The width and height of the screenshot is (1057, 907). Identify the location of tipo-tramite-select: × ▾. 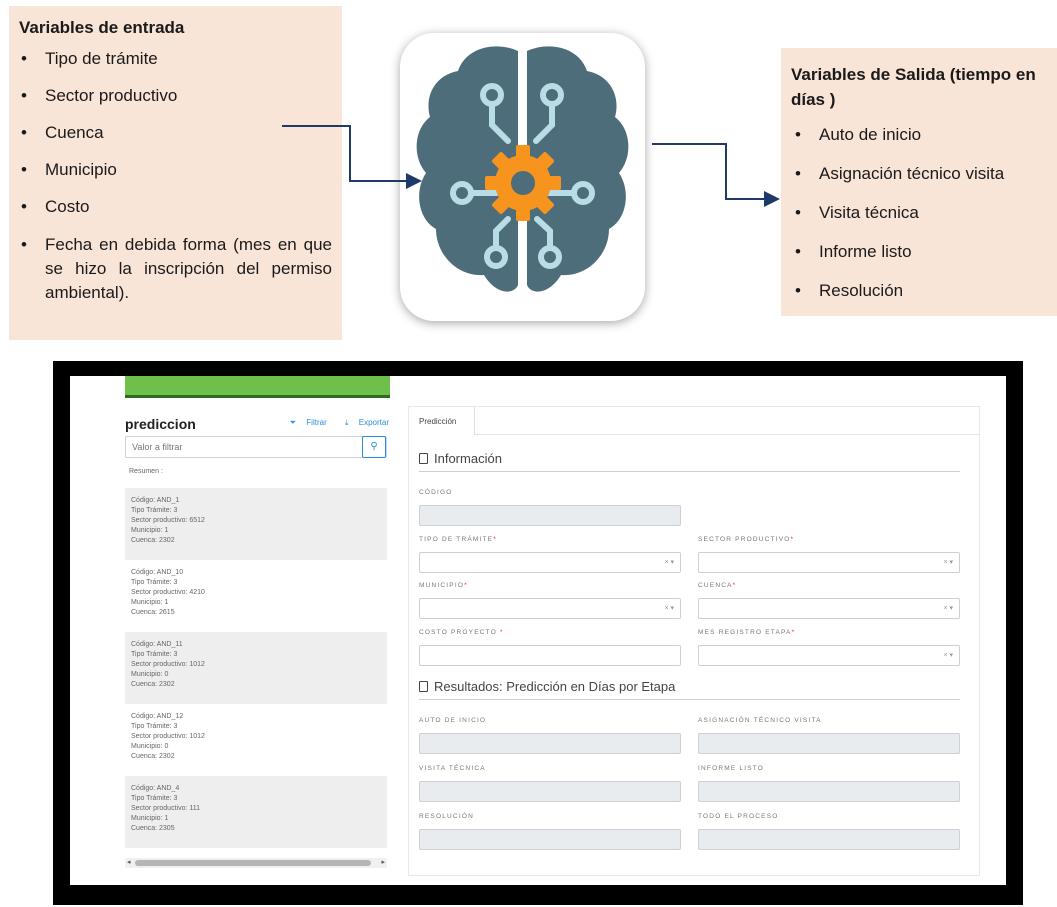
(550, 562).